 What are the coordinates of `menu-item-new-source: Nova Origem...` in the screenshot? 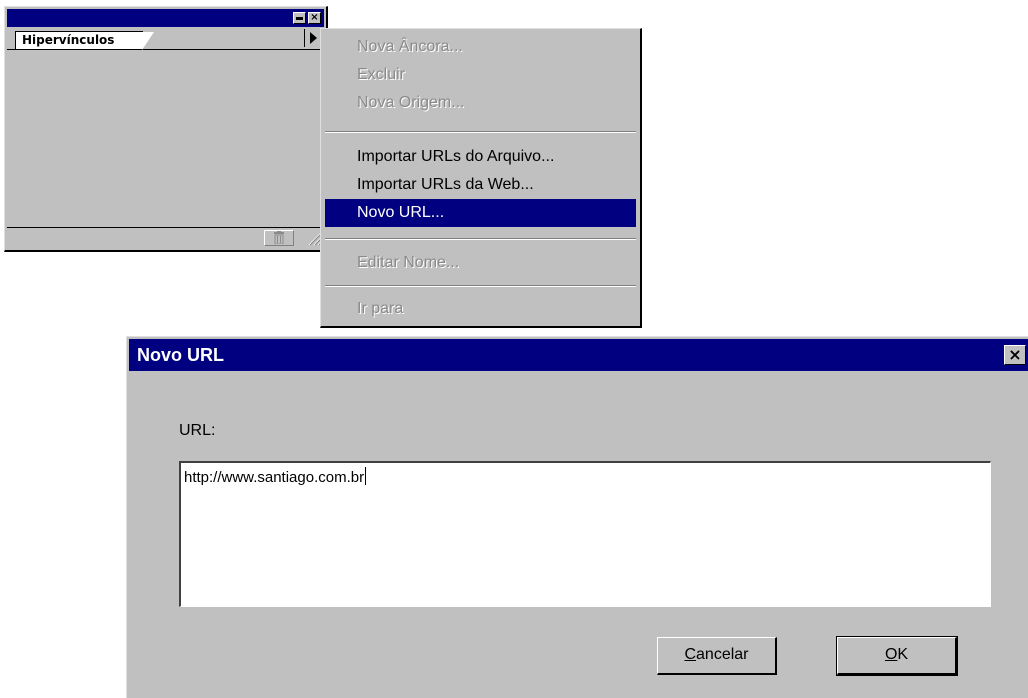 It's located at (480, 103).